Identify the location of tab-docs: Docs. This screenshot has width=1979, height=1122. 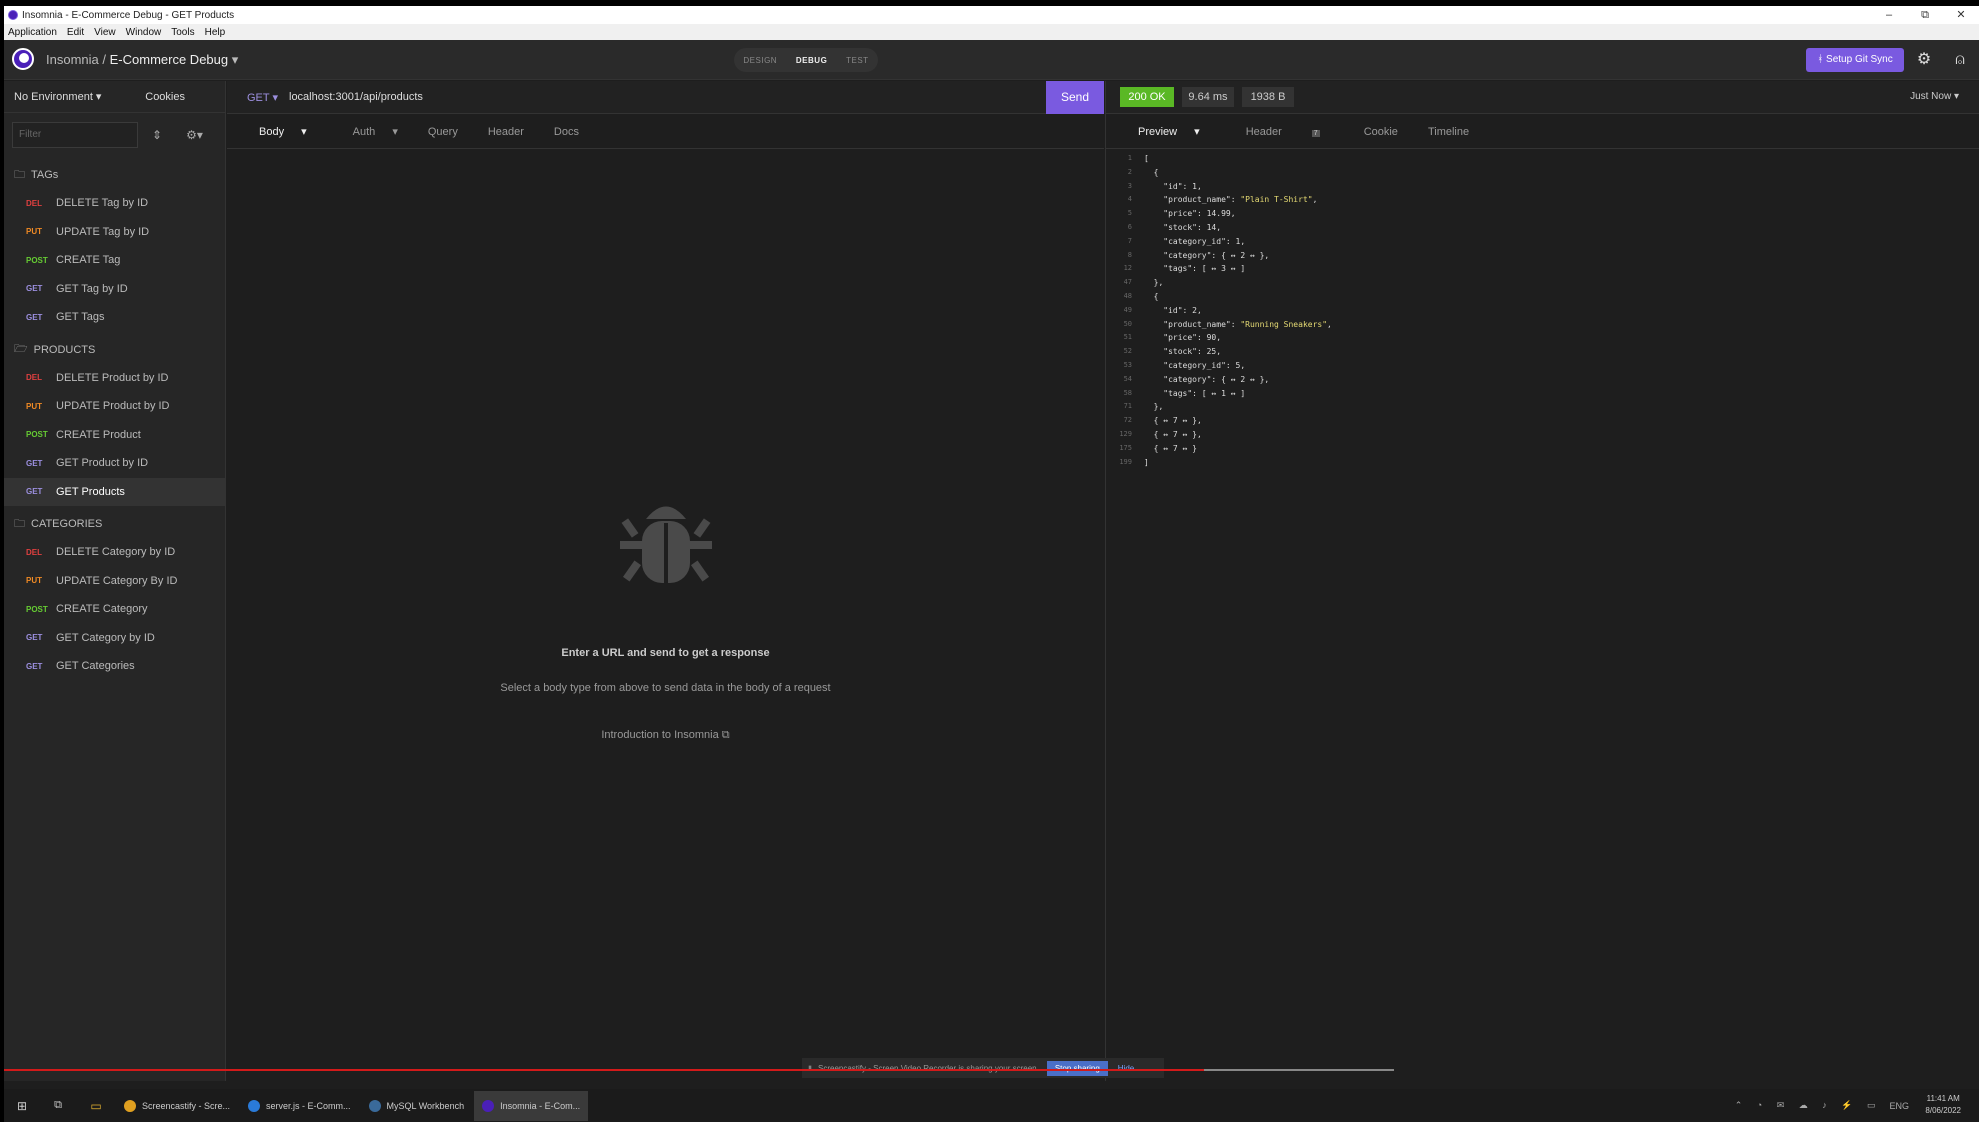
(566, 132).